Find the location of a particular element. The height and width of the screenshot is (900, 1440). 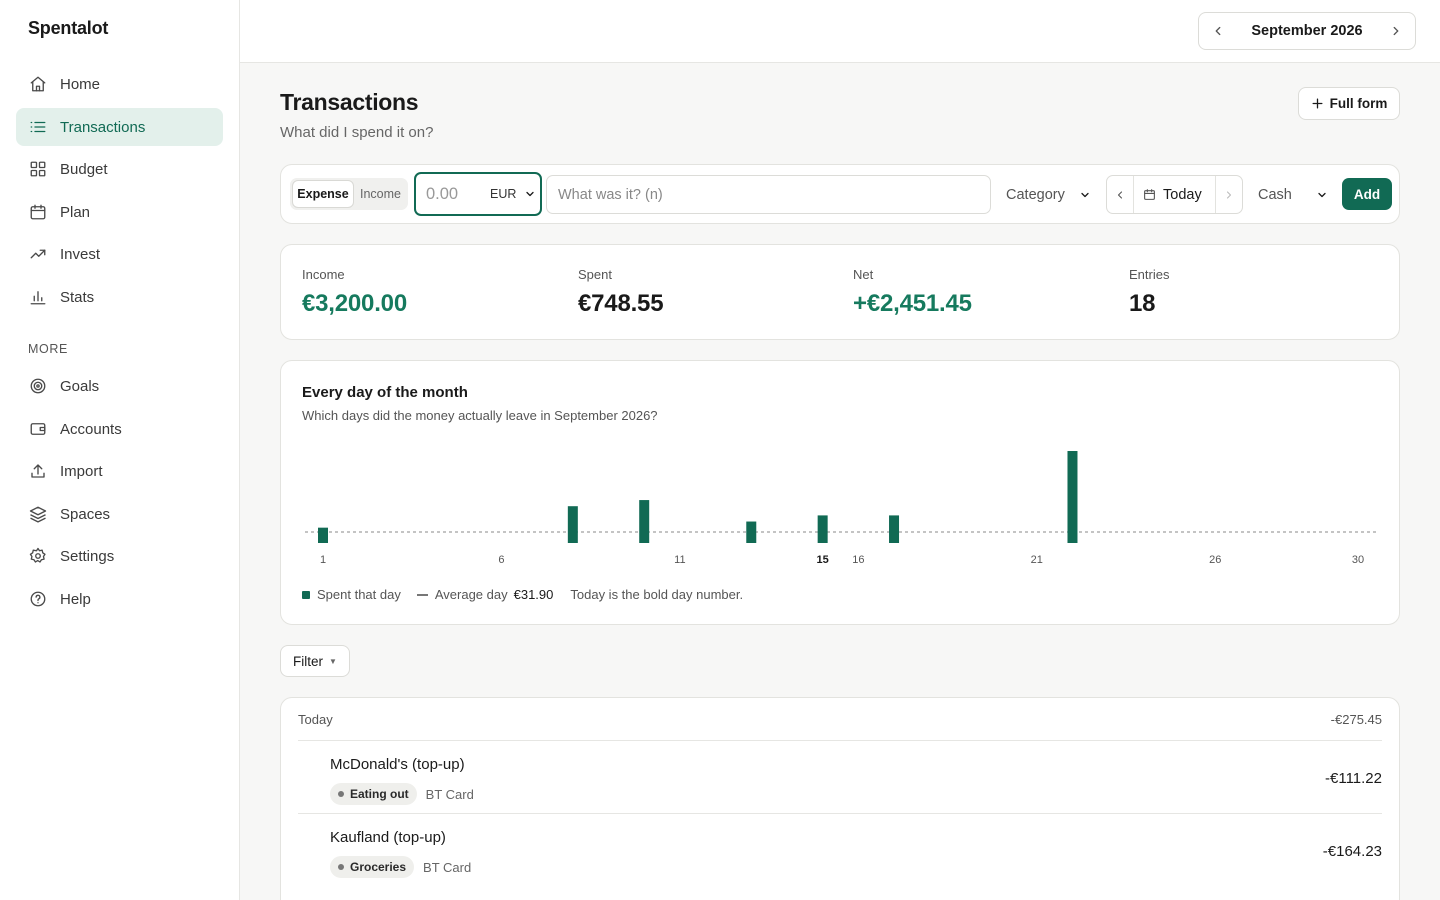

sidebar-item-import: Import is located at coordinates (119, 471).